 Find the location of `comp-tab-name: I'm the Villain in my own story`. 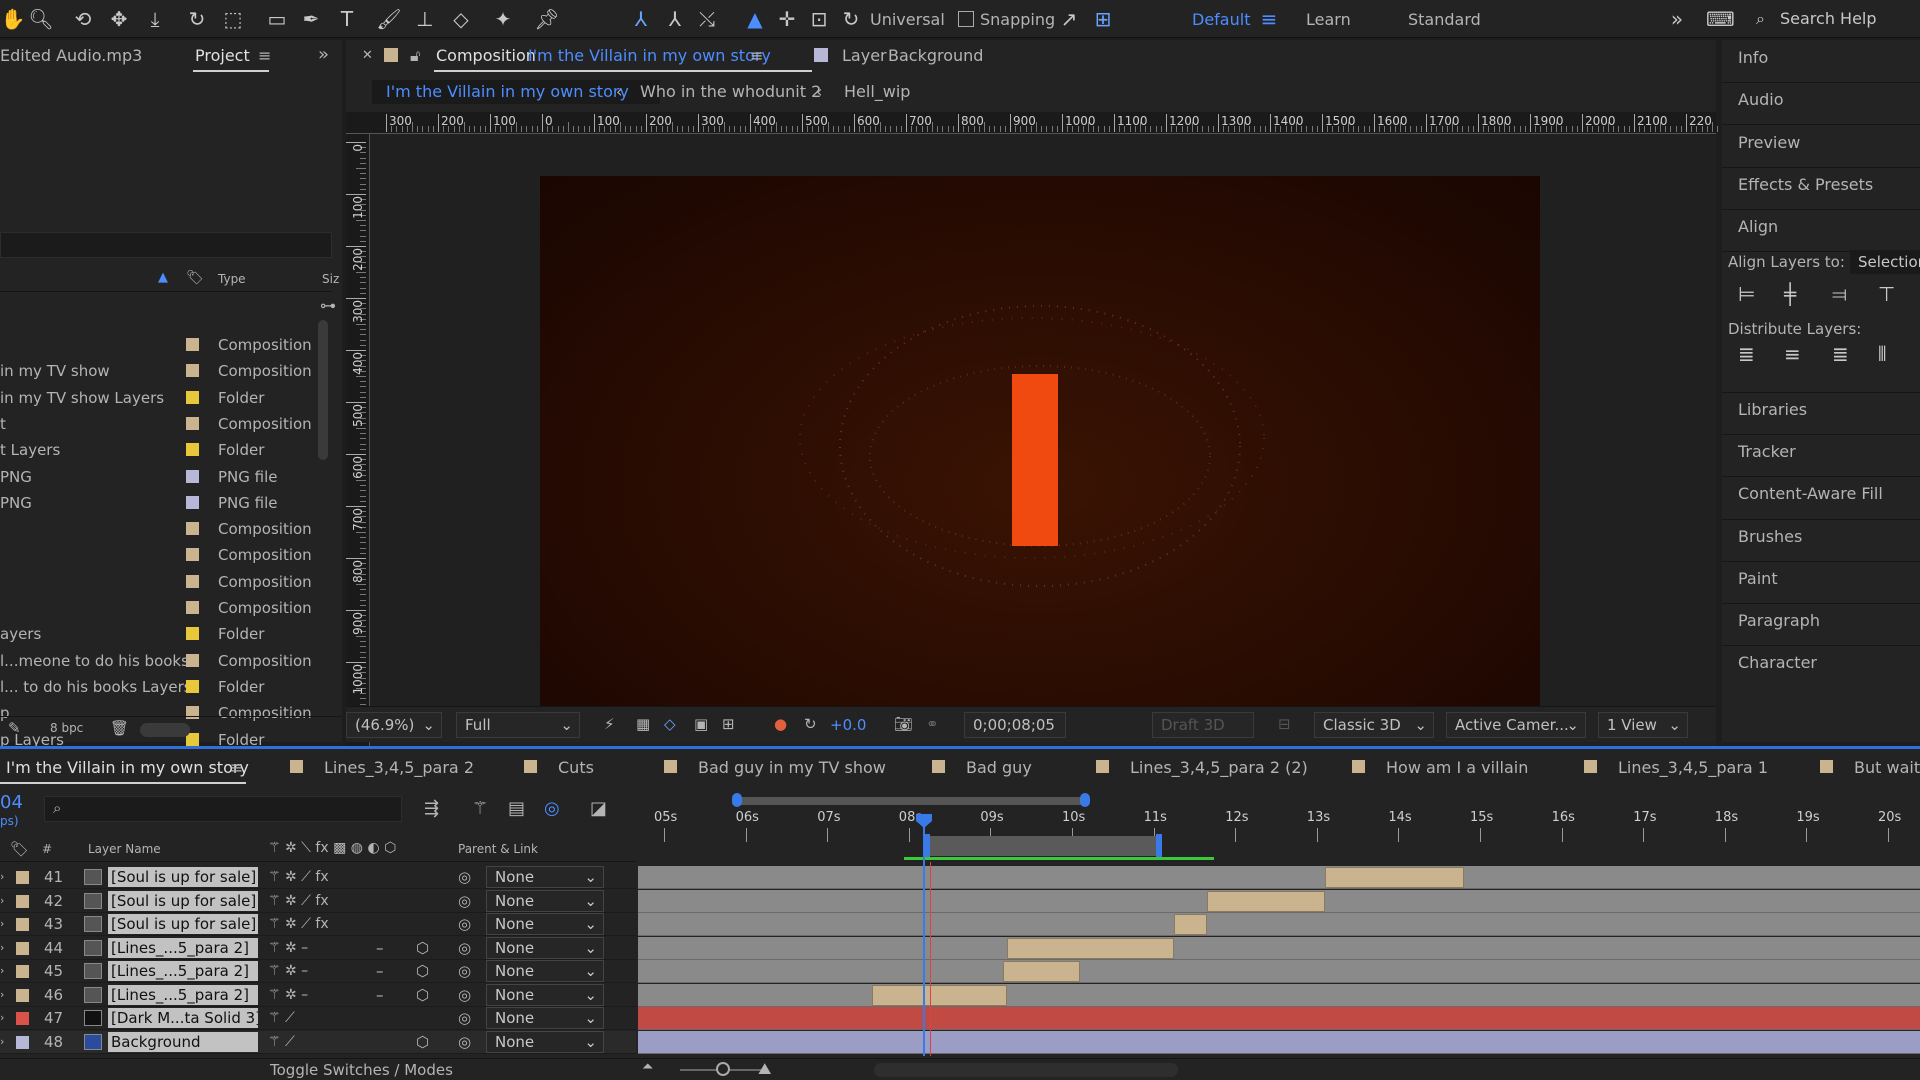

comp-tab-name: I'm the Villain in my own story is located at coordinates (649, 55).